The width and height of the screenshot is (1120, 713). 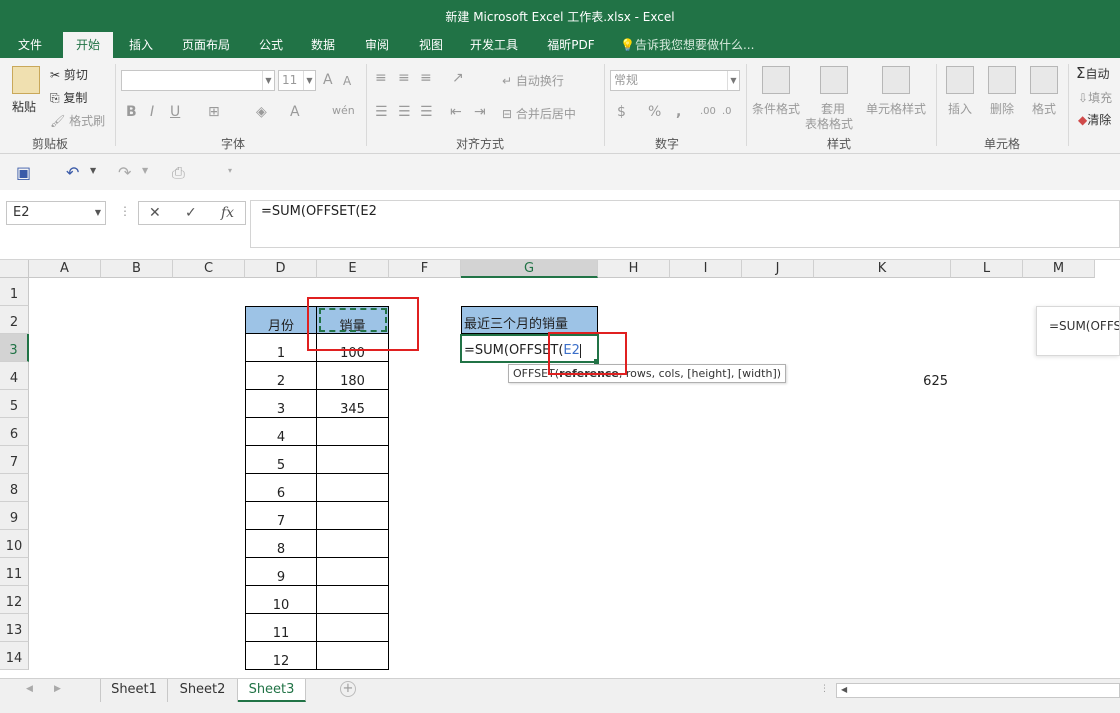 What do you see at coordinates (328, 80) in the screenshot?
I see `increase-font-icon: A` at bounding box center [328, 80].